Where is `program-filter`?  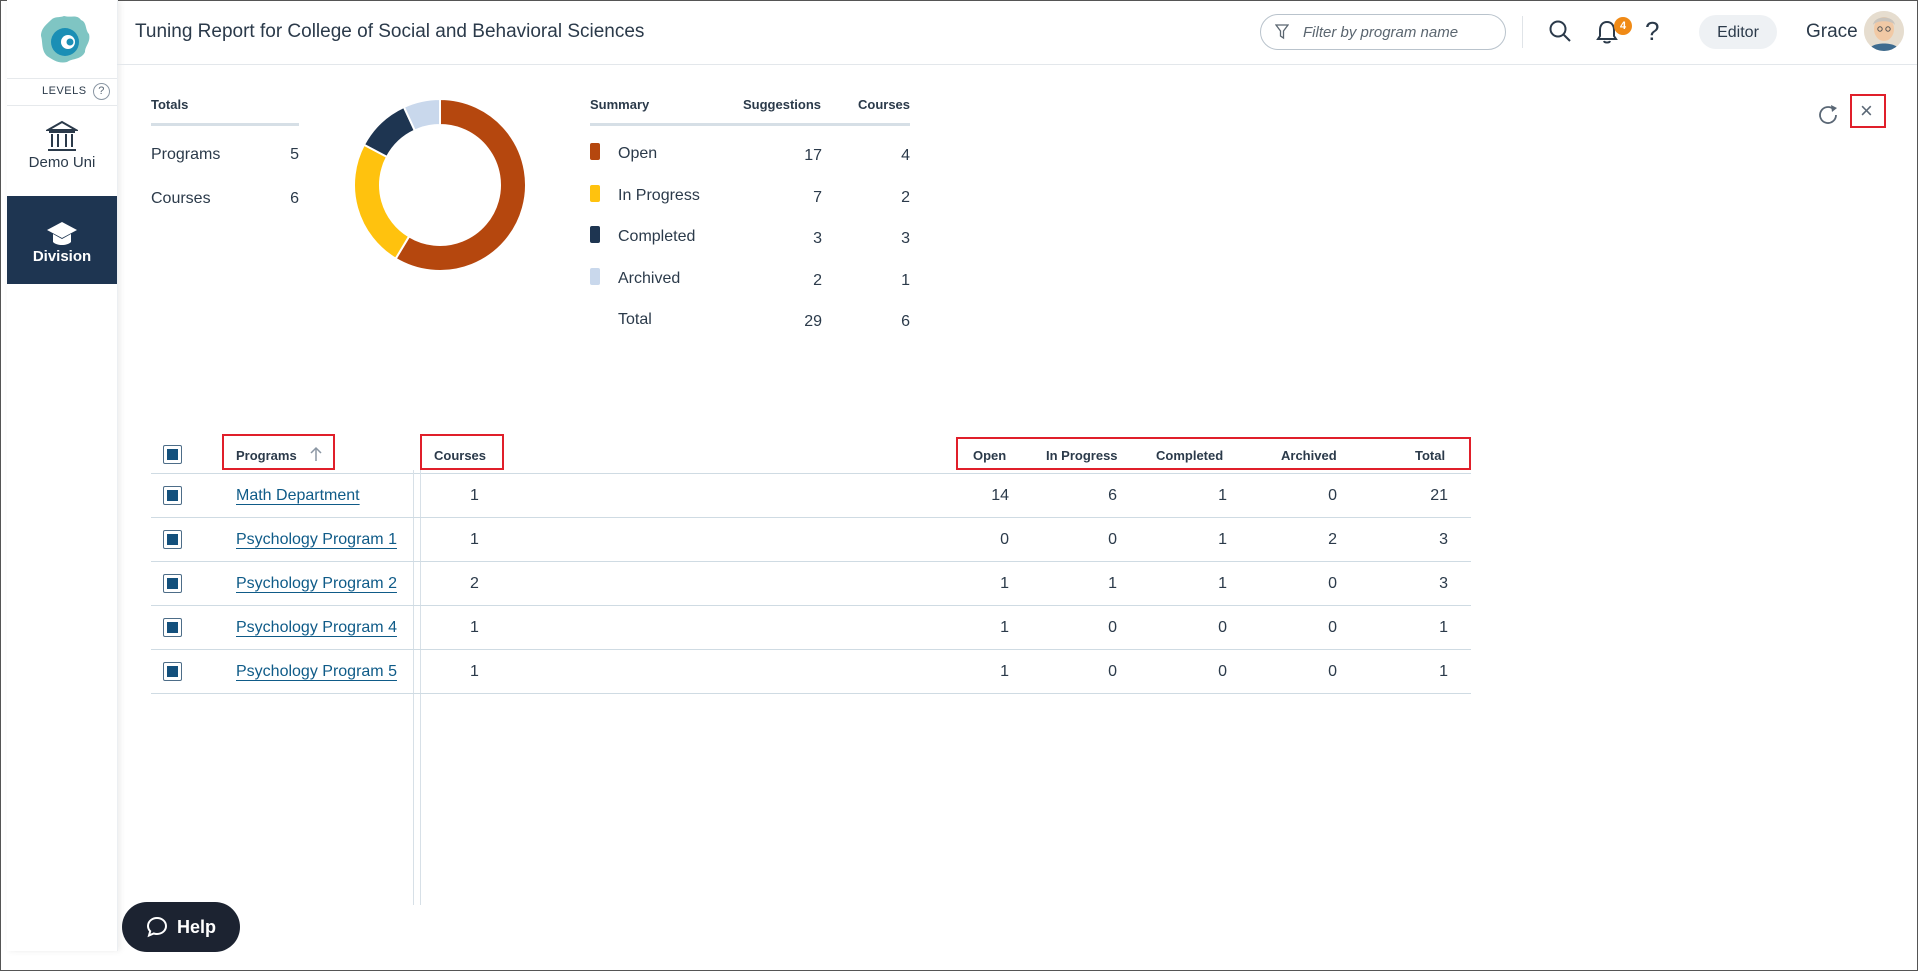 program-filter is located at coordinates (1383, 32).